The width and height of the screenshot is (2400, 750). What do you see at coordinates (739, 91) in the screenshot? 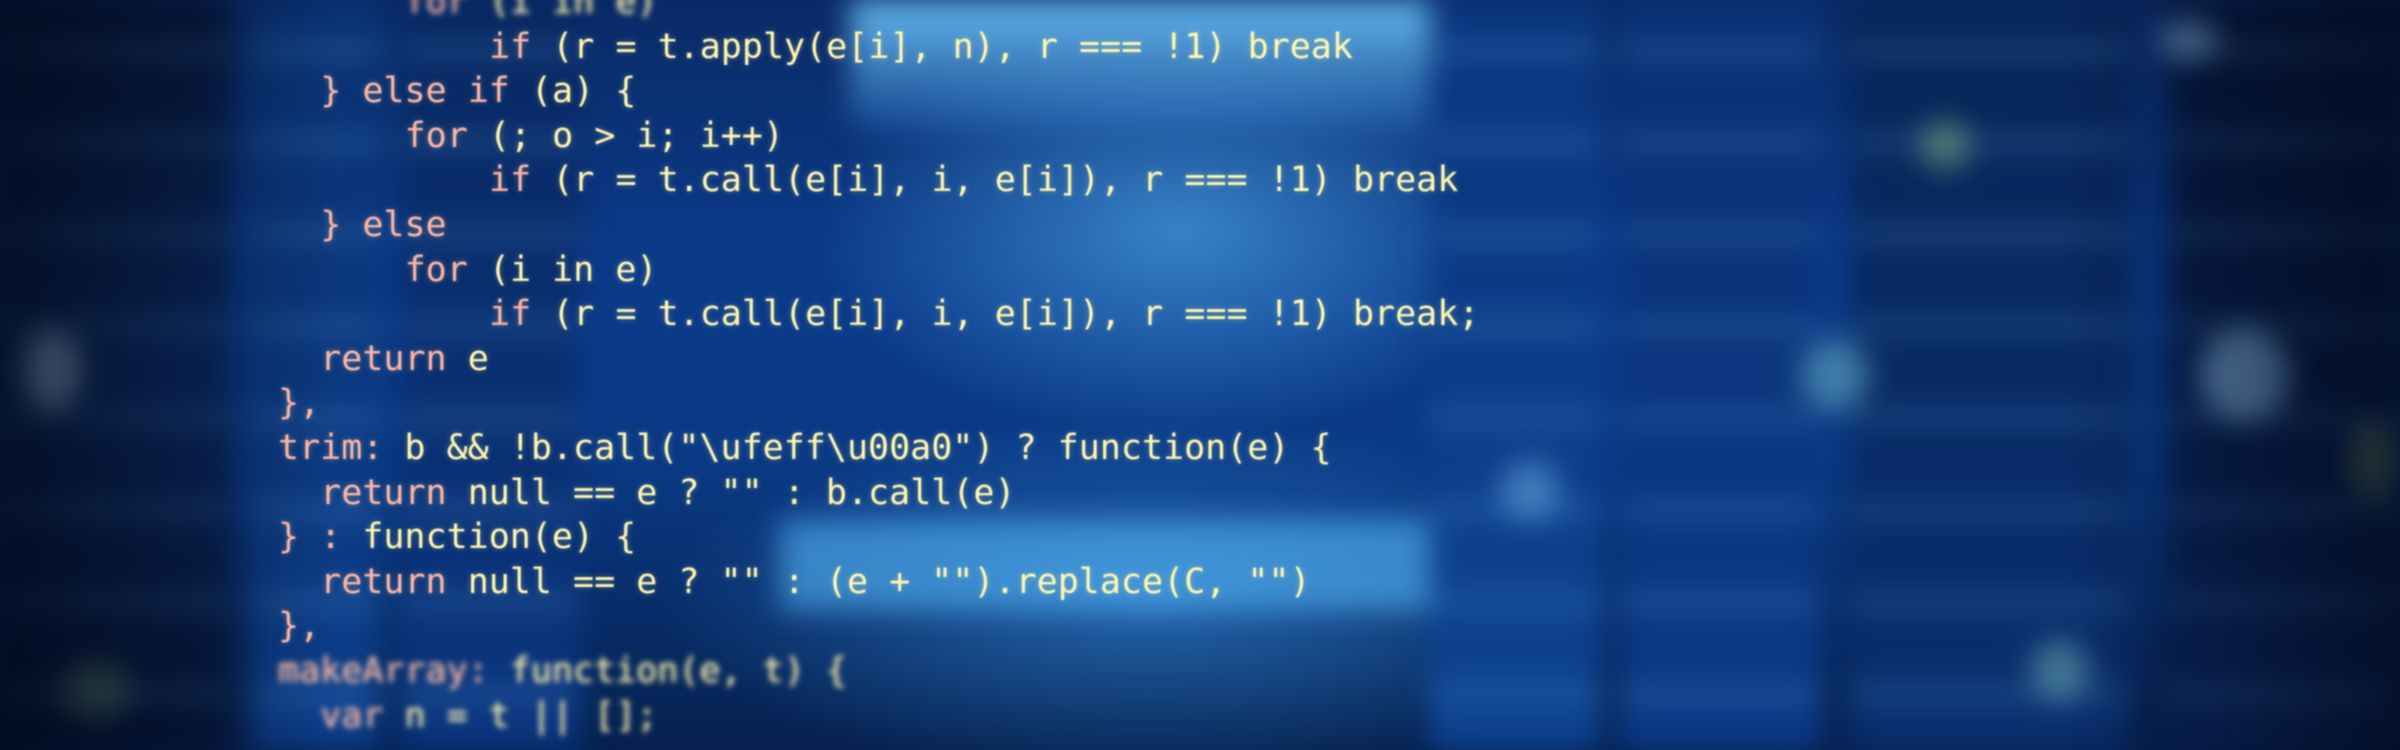
I see `code-line: } else if (a) {` at bounding box center [739, 91].